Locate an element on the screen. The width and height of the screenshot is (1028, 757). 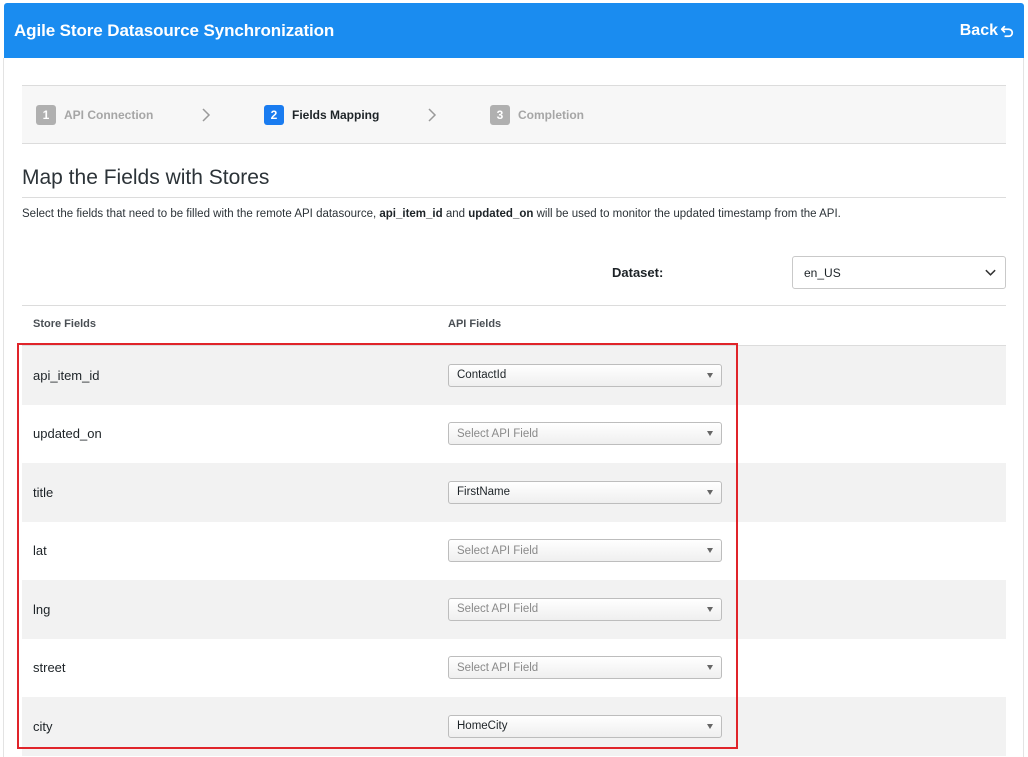
store-field-name: updated_on is located at coordinates (67, 434).